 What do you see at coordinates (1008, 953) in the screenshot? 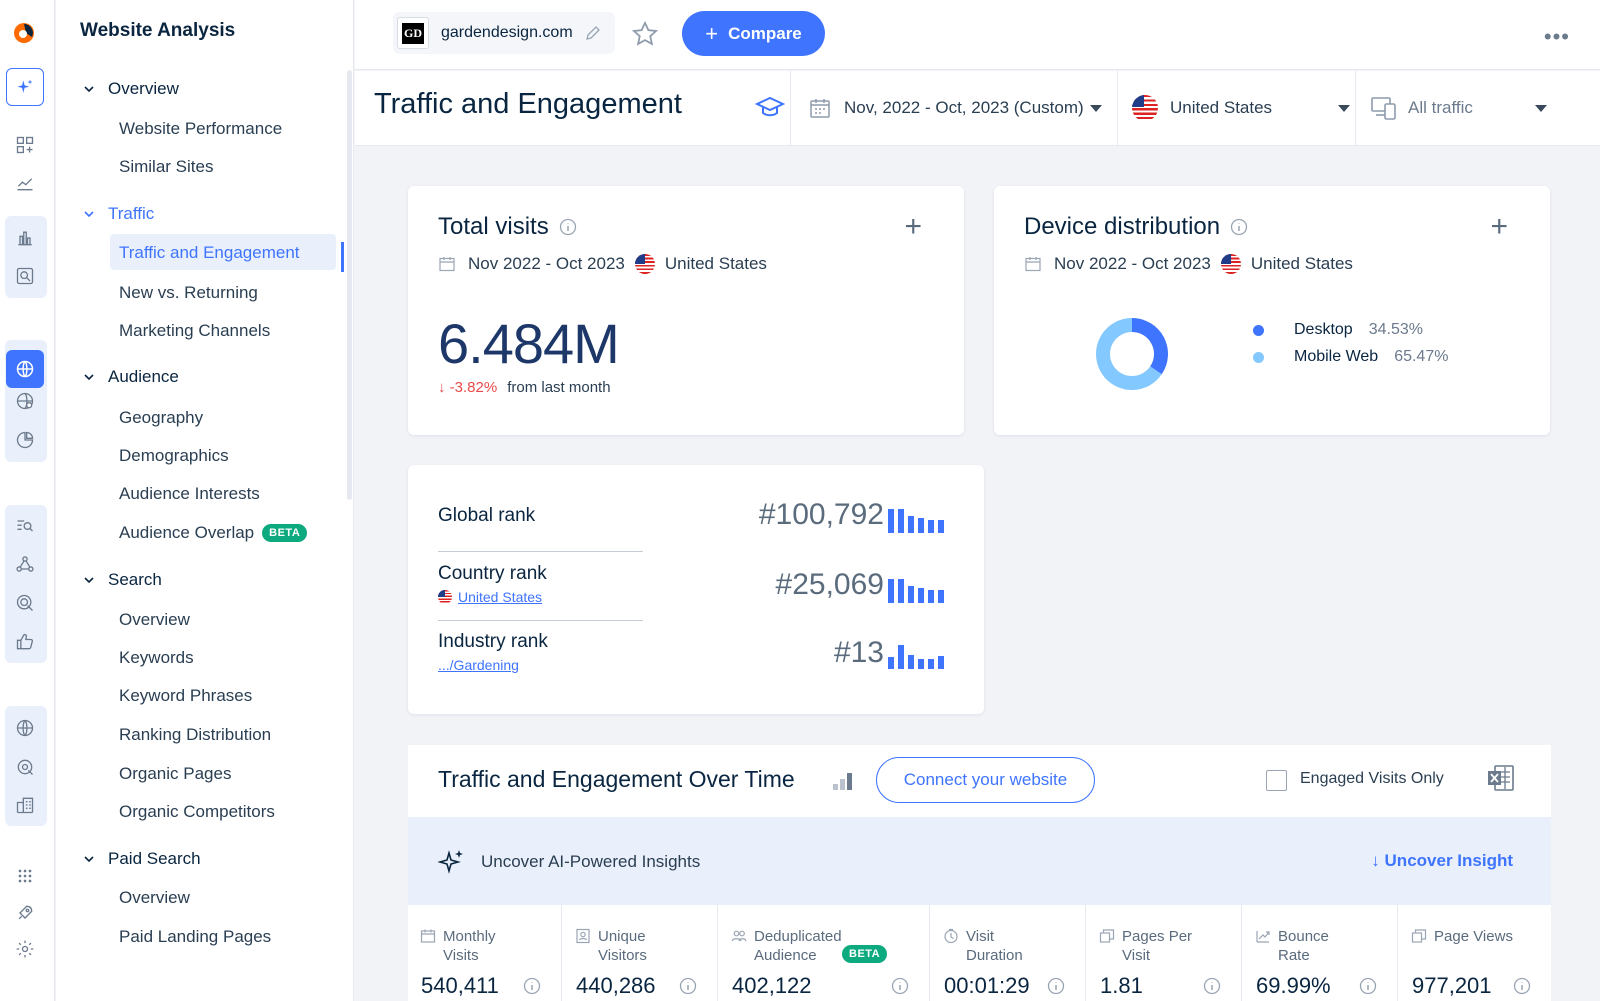
I see `metric-visit-duration: Visit Duration 00:01:29` at bounding box center [1008, 953].